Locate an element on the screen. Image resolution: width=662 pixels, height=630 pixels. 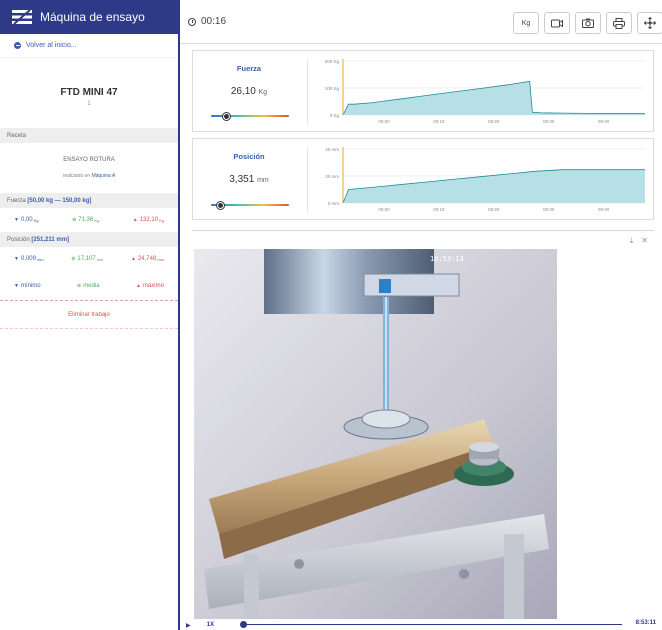
position-max: ▲ 24,748 mm is located at coordinates (147, 259).